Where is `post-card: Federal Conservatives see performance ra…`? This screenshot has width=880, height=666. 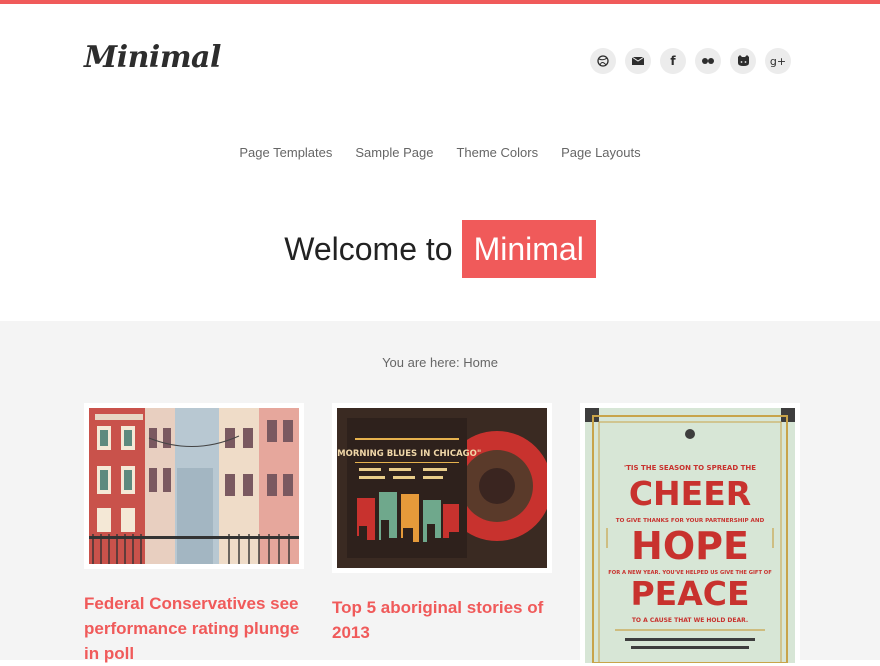 post-card: Federal Conservatives see performance ra… is located at coordinates (194, 534).